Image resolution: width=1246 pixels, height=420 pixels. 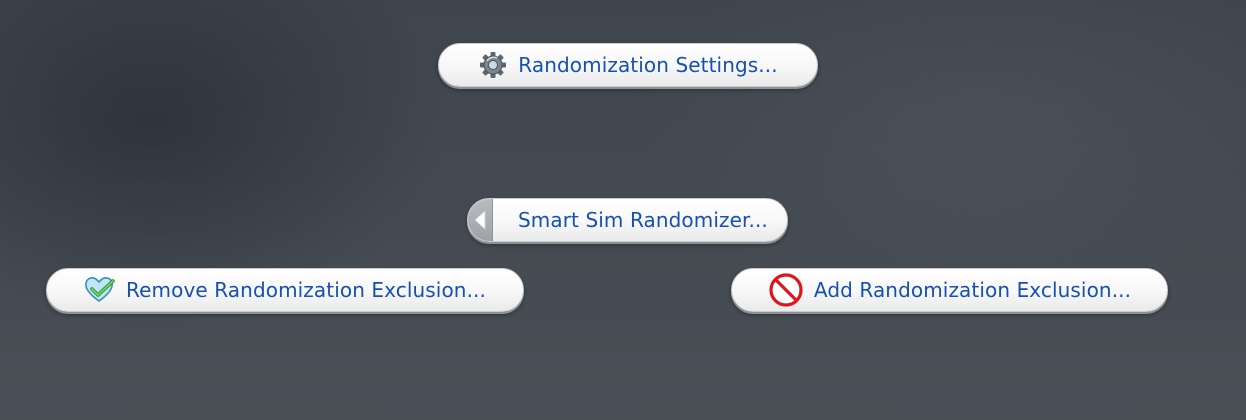 What do you see at coordinates (786, 290) in the screenshot?
I see `prohibited-icon` at bounding box center [786, 290].